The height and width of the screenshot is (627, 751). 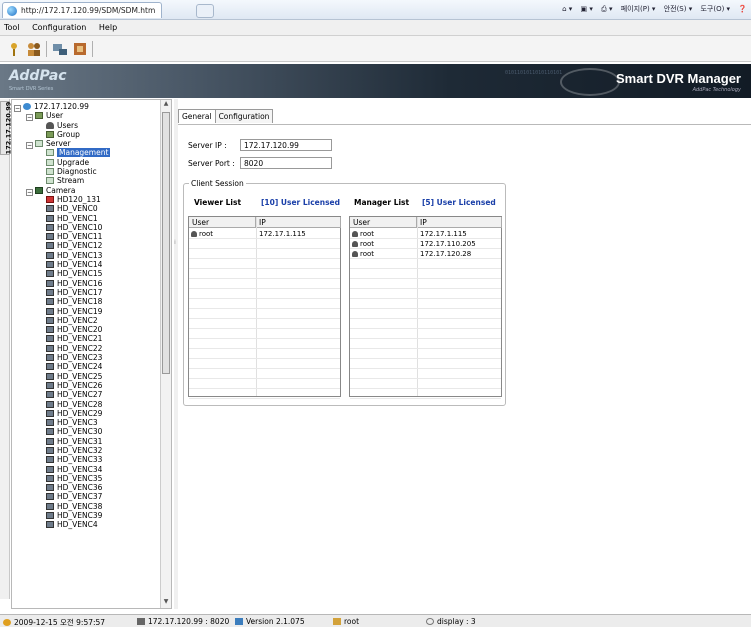 I want to click on tree-camera-item: HD_VENC36, so click(x=86, y=487).